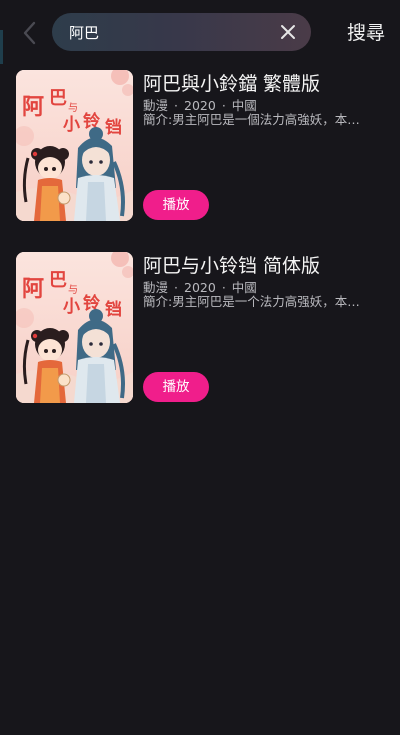 This screenshot has width=400, height=735. I want to click on search-box, so click(181, 32).